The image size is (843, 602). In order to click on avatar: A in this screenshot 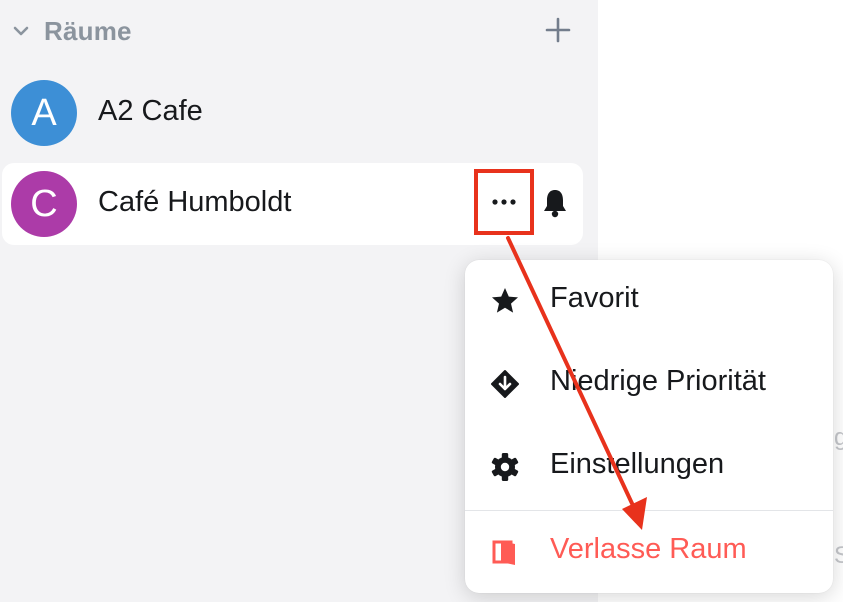, I will do `click(44, 113)`.